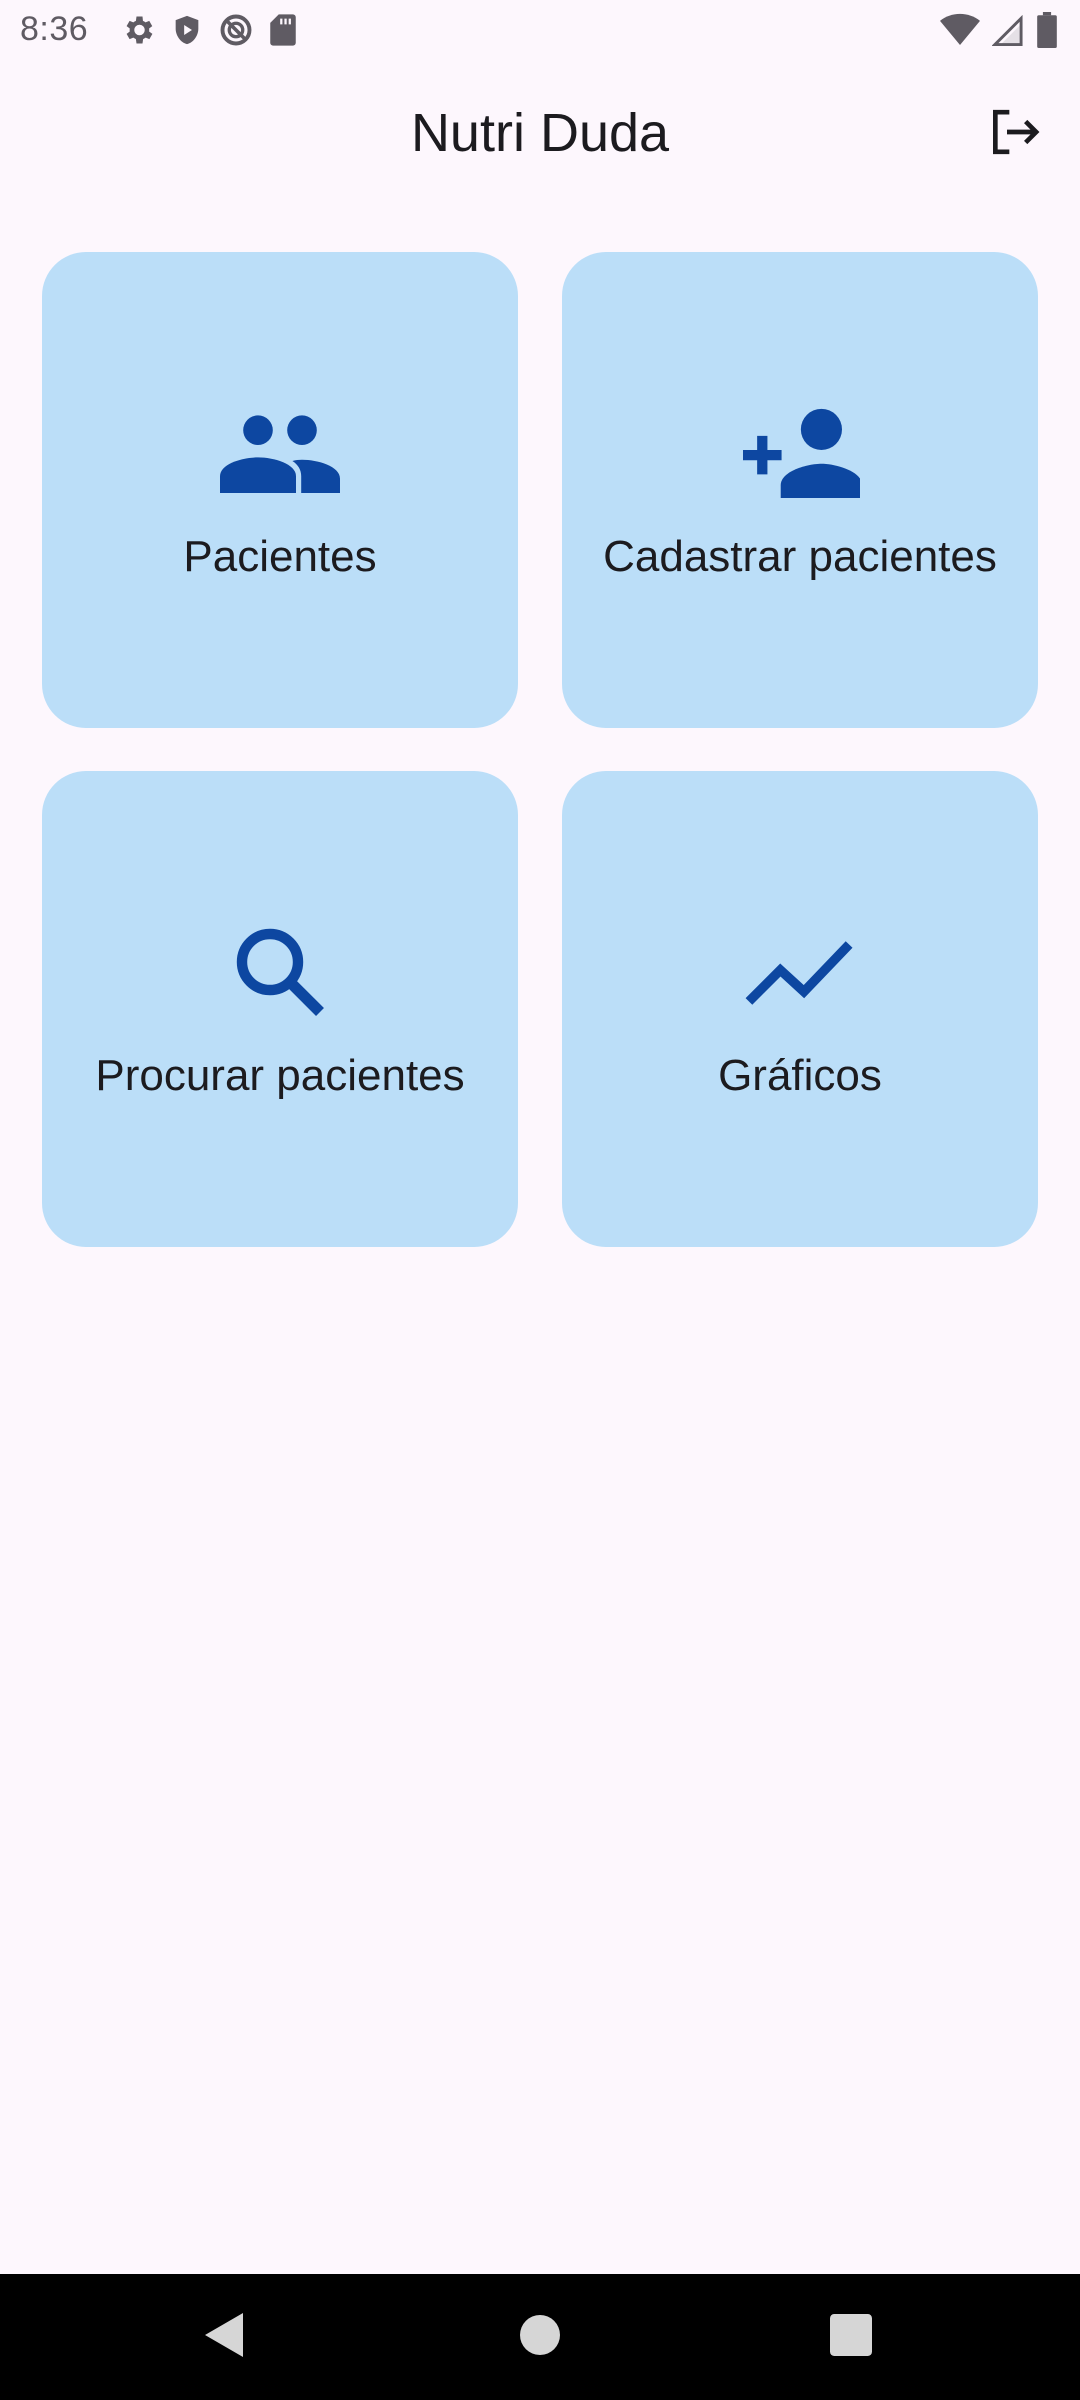 This screenshot has width=1080, height=2400. I want to click on back-button, so click(225, 2337).